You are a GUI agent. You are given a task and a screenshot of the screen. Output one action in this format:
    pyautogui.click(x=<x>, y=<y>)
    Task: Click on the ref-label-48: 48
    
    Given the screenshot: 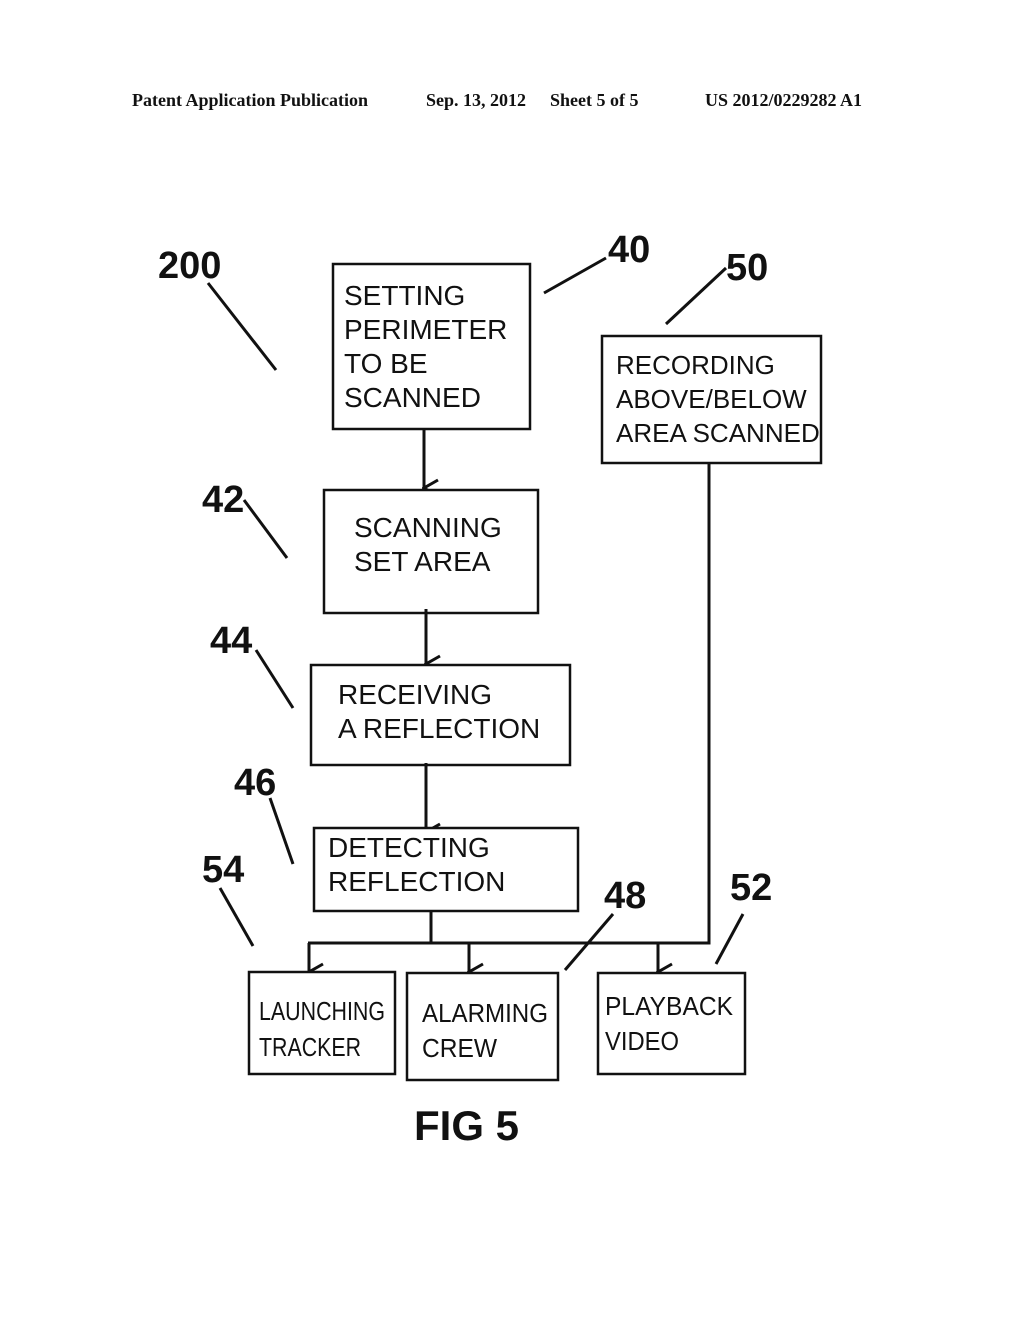 What is the action you would take?
    pyautogui.click(x=625, y=896)
    